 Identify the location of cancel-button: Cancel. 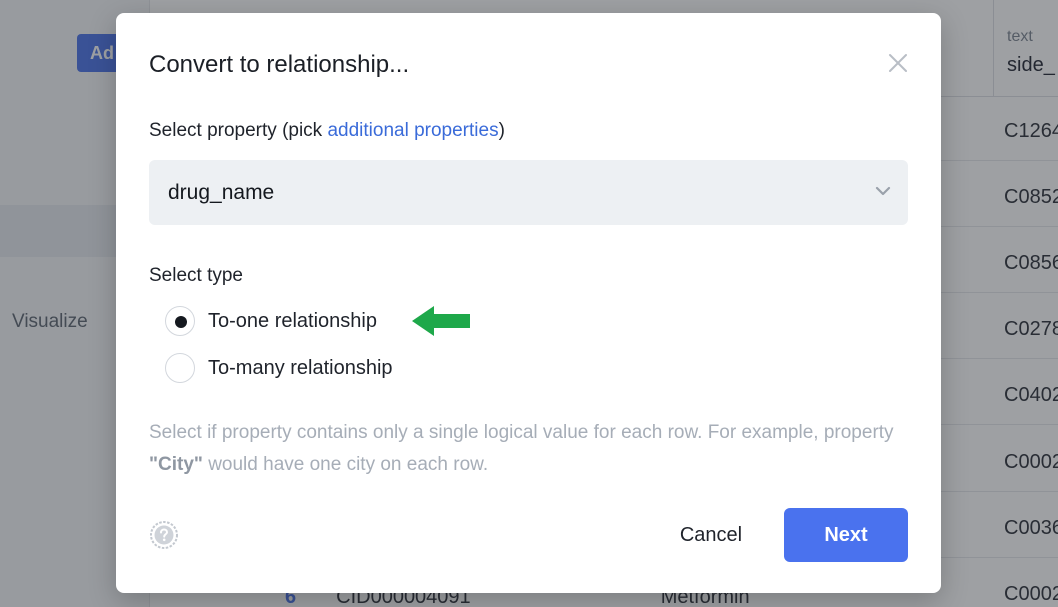
(711, 535).